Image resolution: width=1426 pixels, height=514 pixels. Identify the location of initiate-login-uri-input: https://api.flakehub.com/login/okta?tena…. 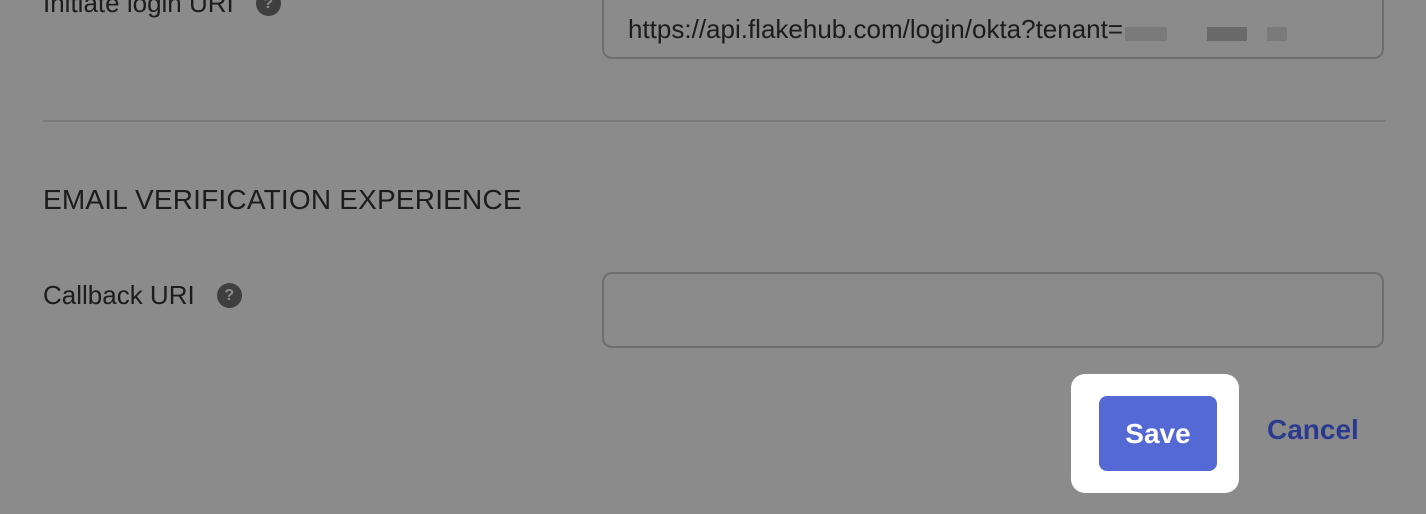
(993, 29).